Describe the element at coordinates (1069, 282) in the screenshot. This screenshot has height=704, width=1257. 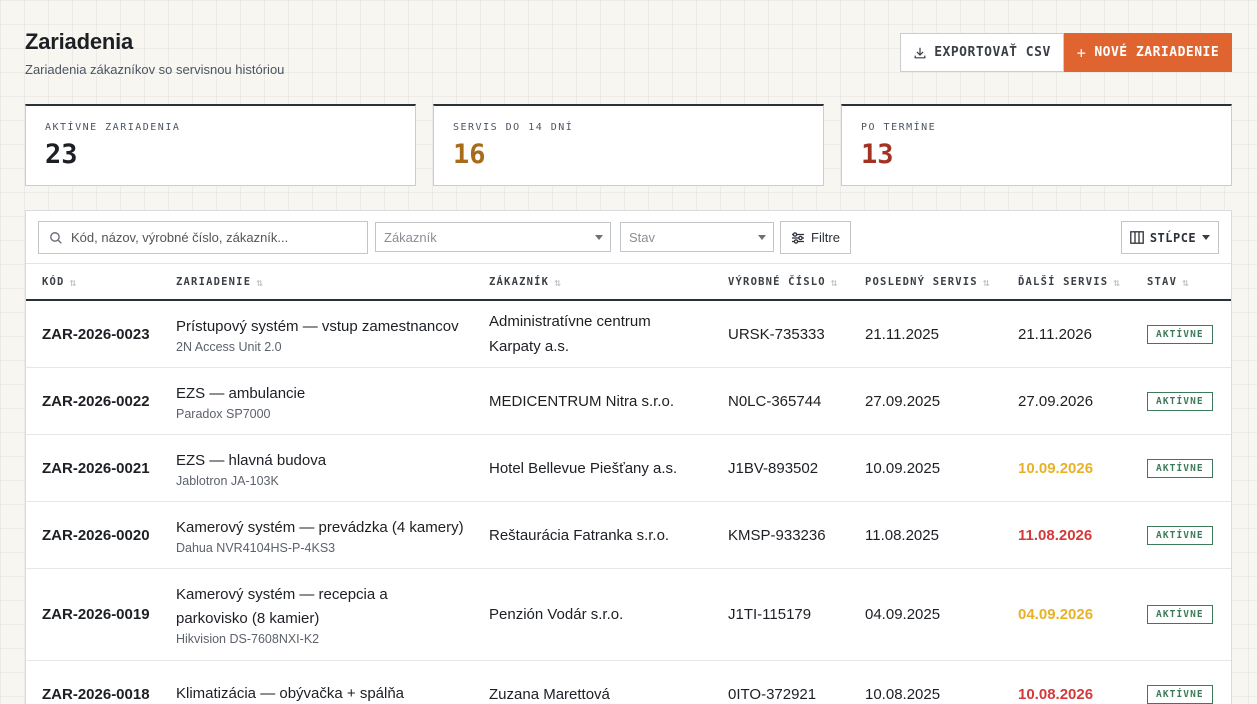
I see `column-header-next-service: ĎALŠÍ SERVIS ⇅` at that location.